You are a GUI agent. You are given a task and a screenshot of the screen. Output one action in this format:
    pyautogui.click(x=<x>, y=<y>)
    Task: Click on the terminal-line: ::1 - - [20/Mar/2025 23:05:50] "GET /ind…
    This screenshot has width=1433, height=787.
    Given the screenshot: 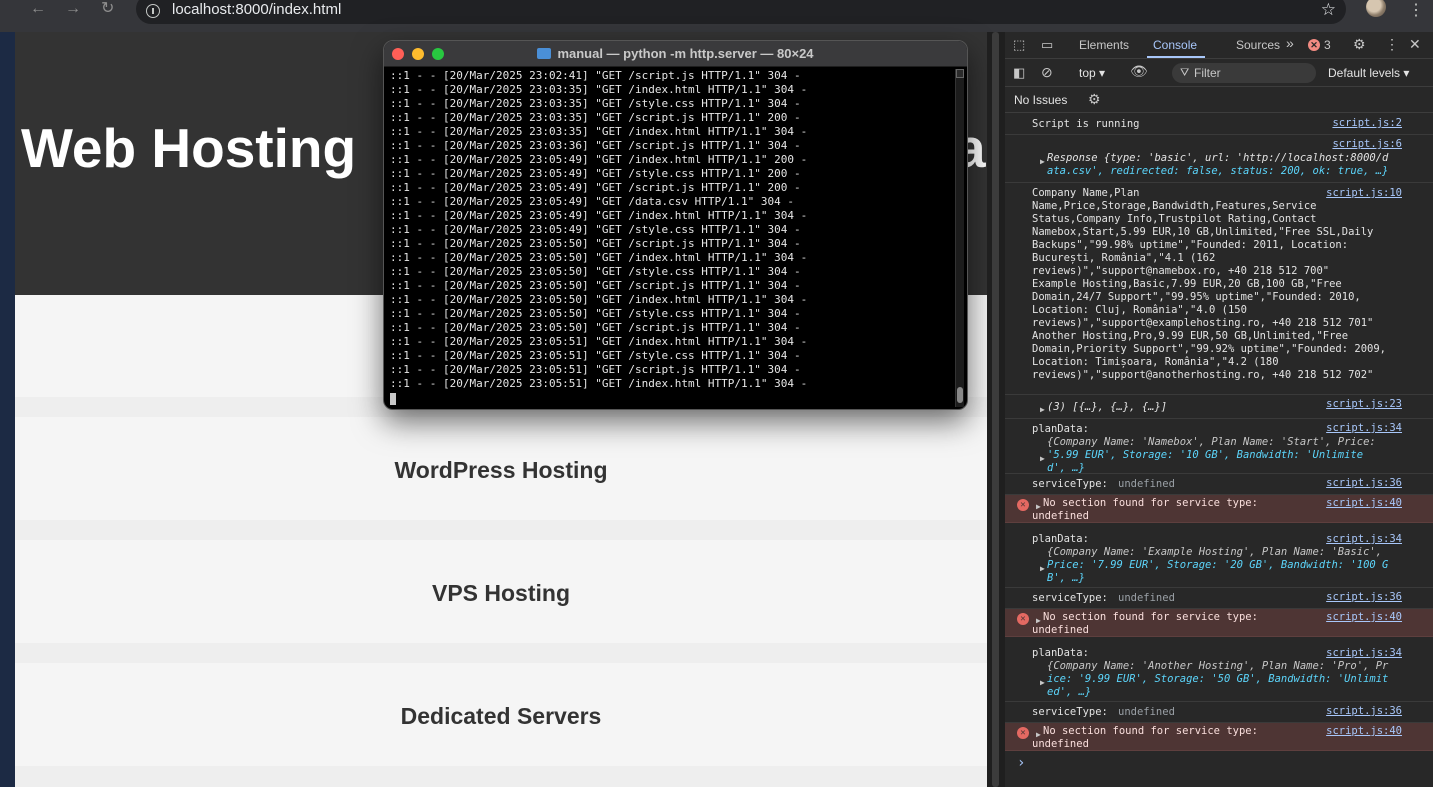 What is the action you would take?
    pyautogui.click(x=599, y=299)
    